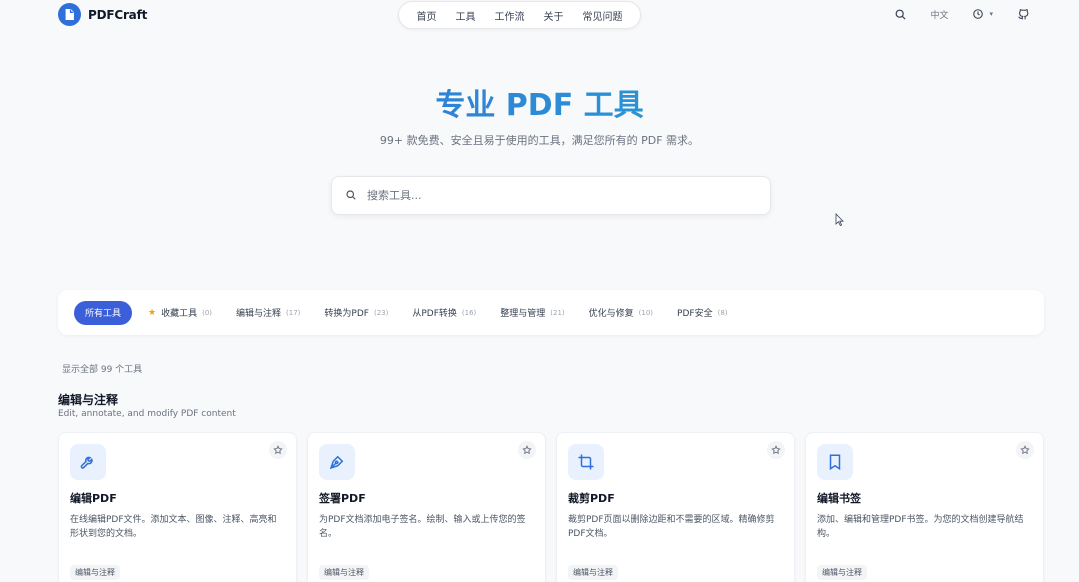 The height and width of the screenshot is (582, 1079). I want to click on category-label: PDF安全, so click(695, 314).